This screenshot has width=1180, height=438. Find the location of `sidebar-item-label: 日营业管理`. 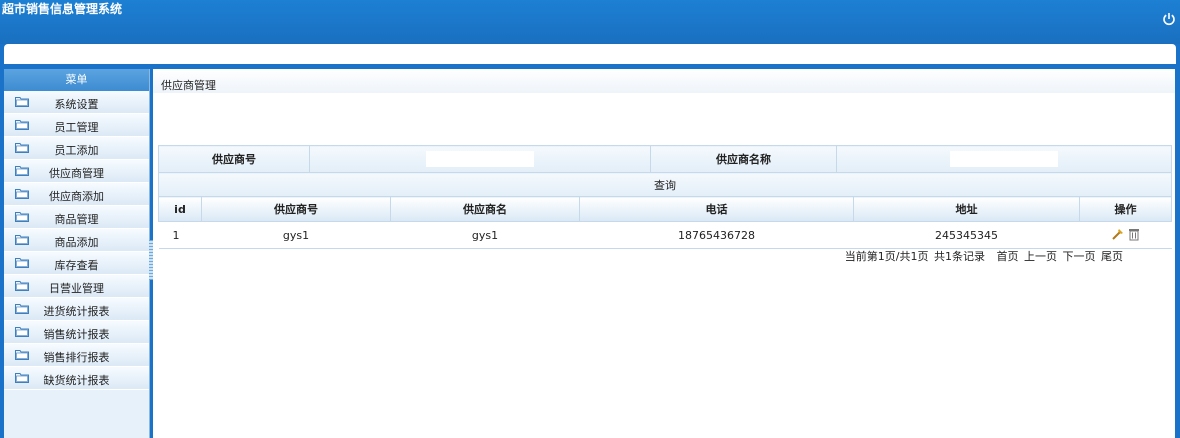

sidebar-item-label: 日营业管理 is located at coordinates (76, 288).